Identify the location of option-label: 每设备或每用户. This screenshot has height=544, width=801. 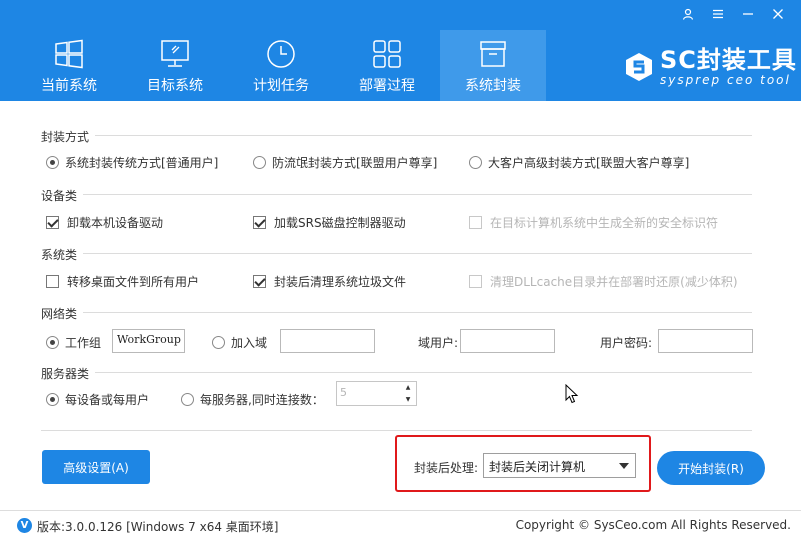
(107, 400).